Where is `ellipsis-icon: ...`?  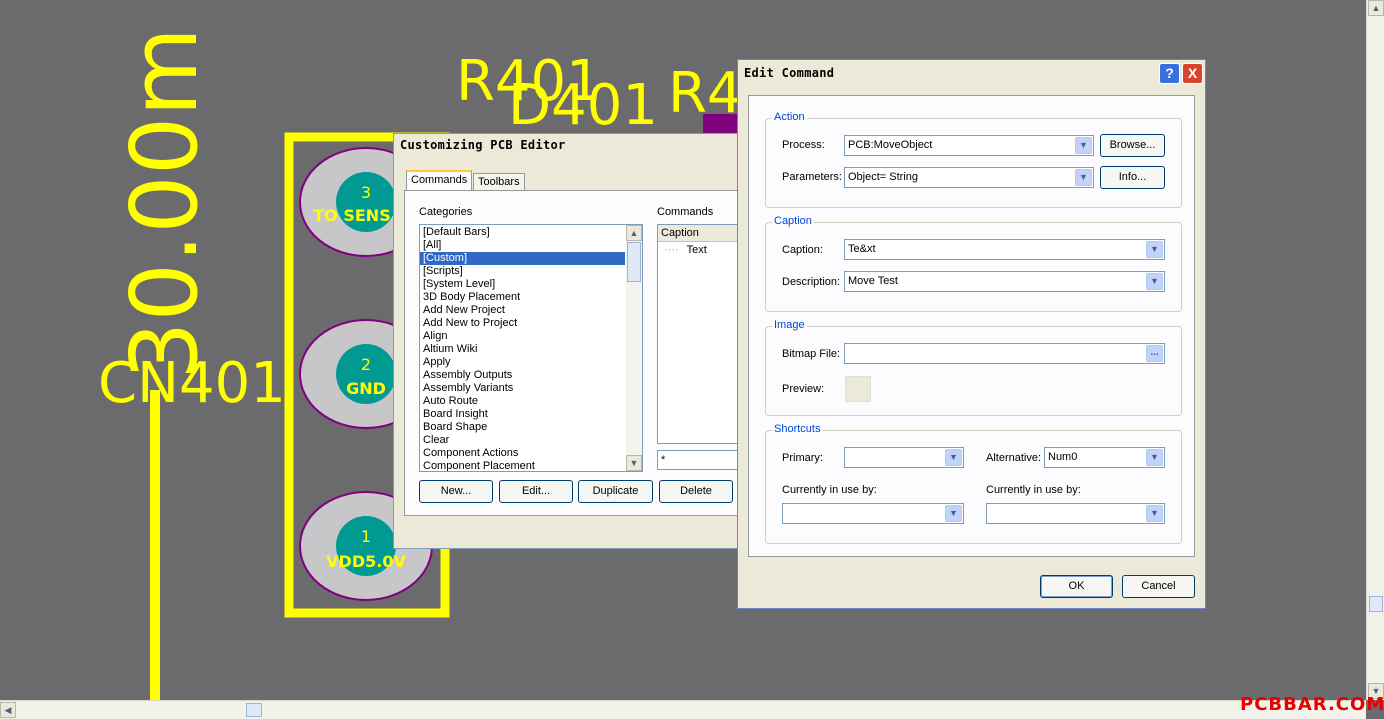 ellipsis-icon: ... is located at coordinates (1154, 353).